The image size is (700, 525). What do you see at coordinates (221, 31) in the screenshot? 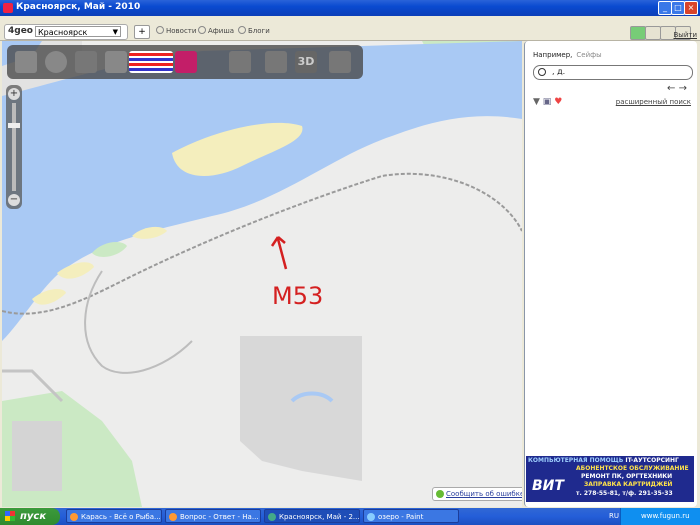
I see `poster-label: Афиша` at bounding box center [221, 31].